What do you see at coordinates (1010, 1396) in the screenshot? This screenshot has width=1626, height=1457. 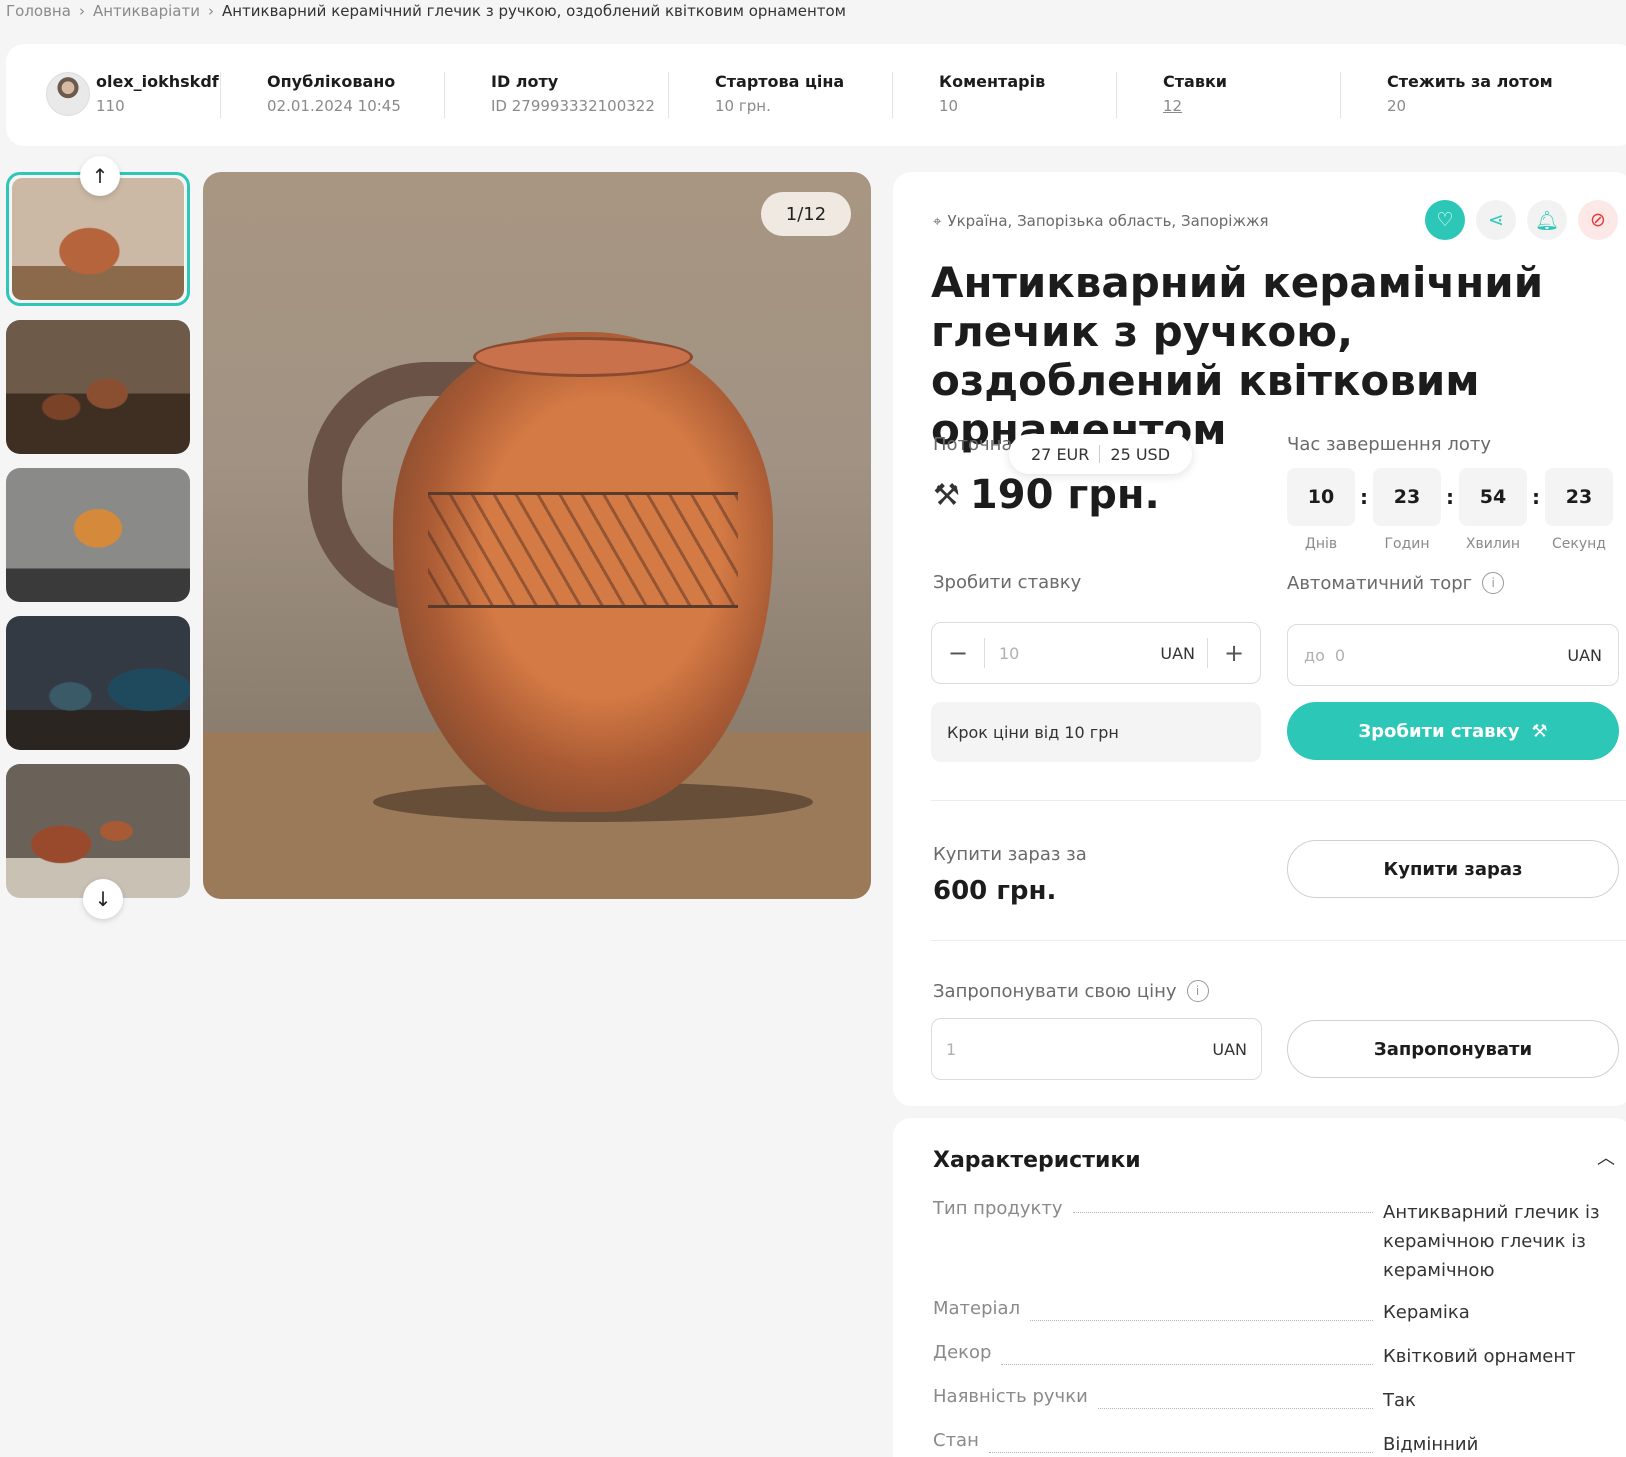 I see `spec-key: Наявність ручки` at bounding box center [1010, 1396].